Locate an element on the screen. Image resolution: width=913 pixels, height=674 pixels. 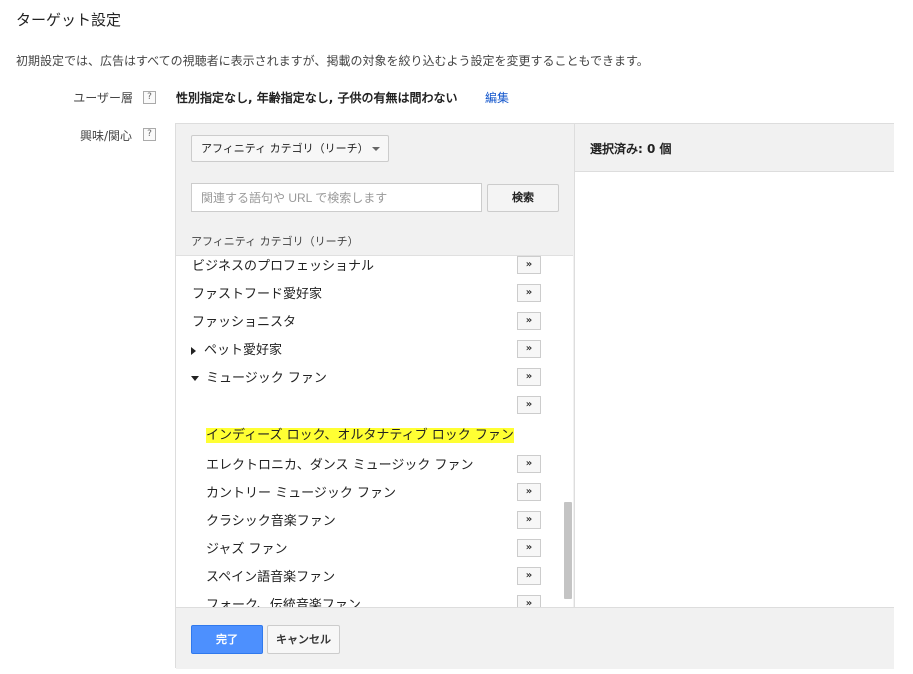
page-title: ターゲット設定 is located at coordinates (69, 20).